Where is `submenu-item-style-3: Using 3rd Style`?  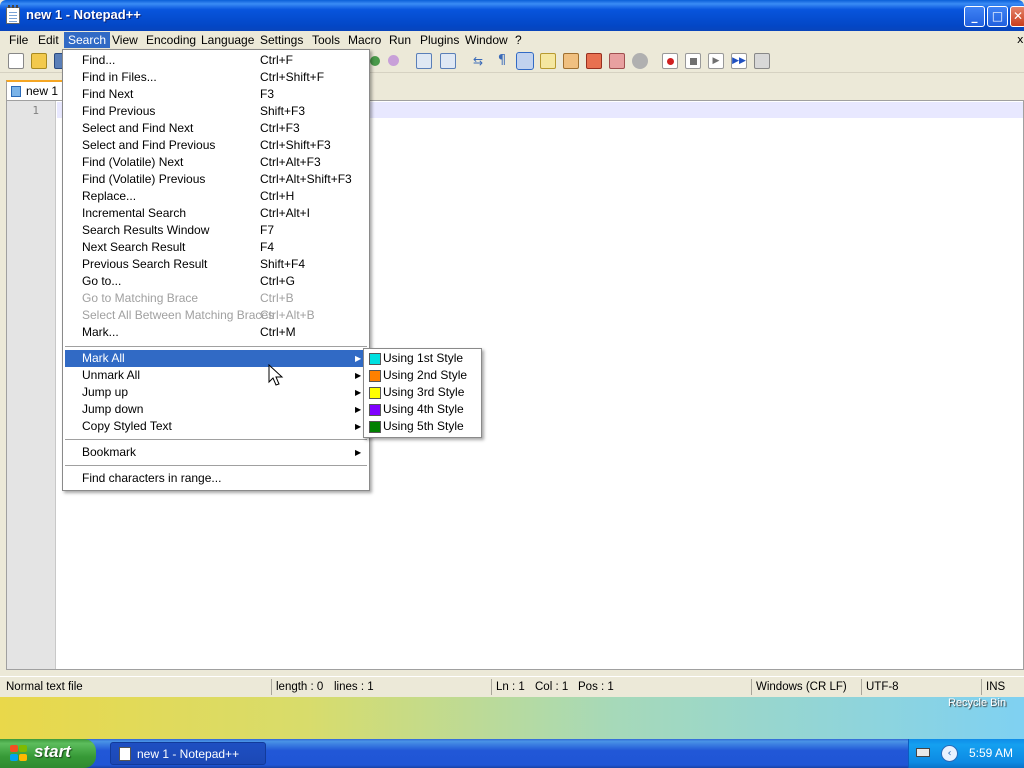
submenu-item-style-3: Using 3rd Style is located at coordinates (422, 392).